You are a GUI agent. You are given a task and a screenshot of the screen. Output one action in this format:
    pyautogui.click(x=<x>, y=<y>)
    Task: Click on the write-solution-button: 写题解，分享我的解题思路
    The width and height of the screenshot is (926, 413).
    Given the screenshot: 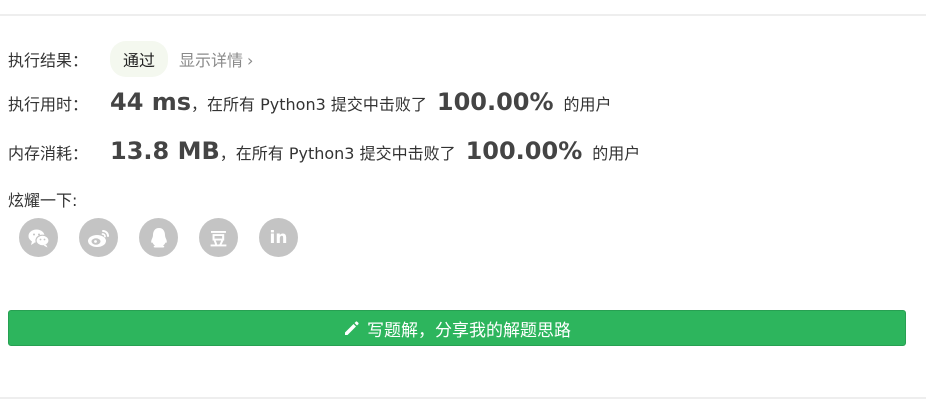 What is the action you would take?
    pyautogui.click(x=457, y=328)
    